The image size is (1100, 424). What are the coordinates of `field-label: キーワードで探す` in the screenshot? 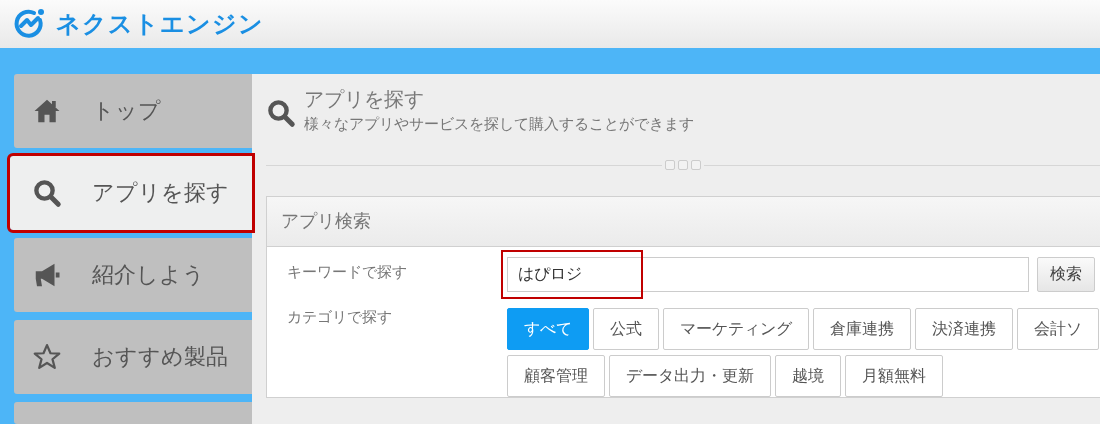 It's located at (347, 273).